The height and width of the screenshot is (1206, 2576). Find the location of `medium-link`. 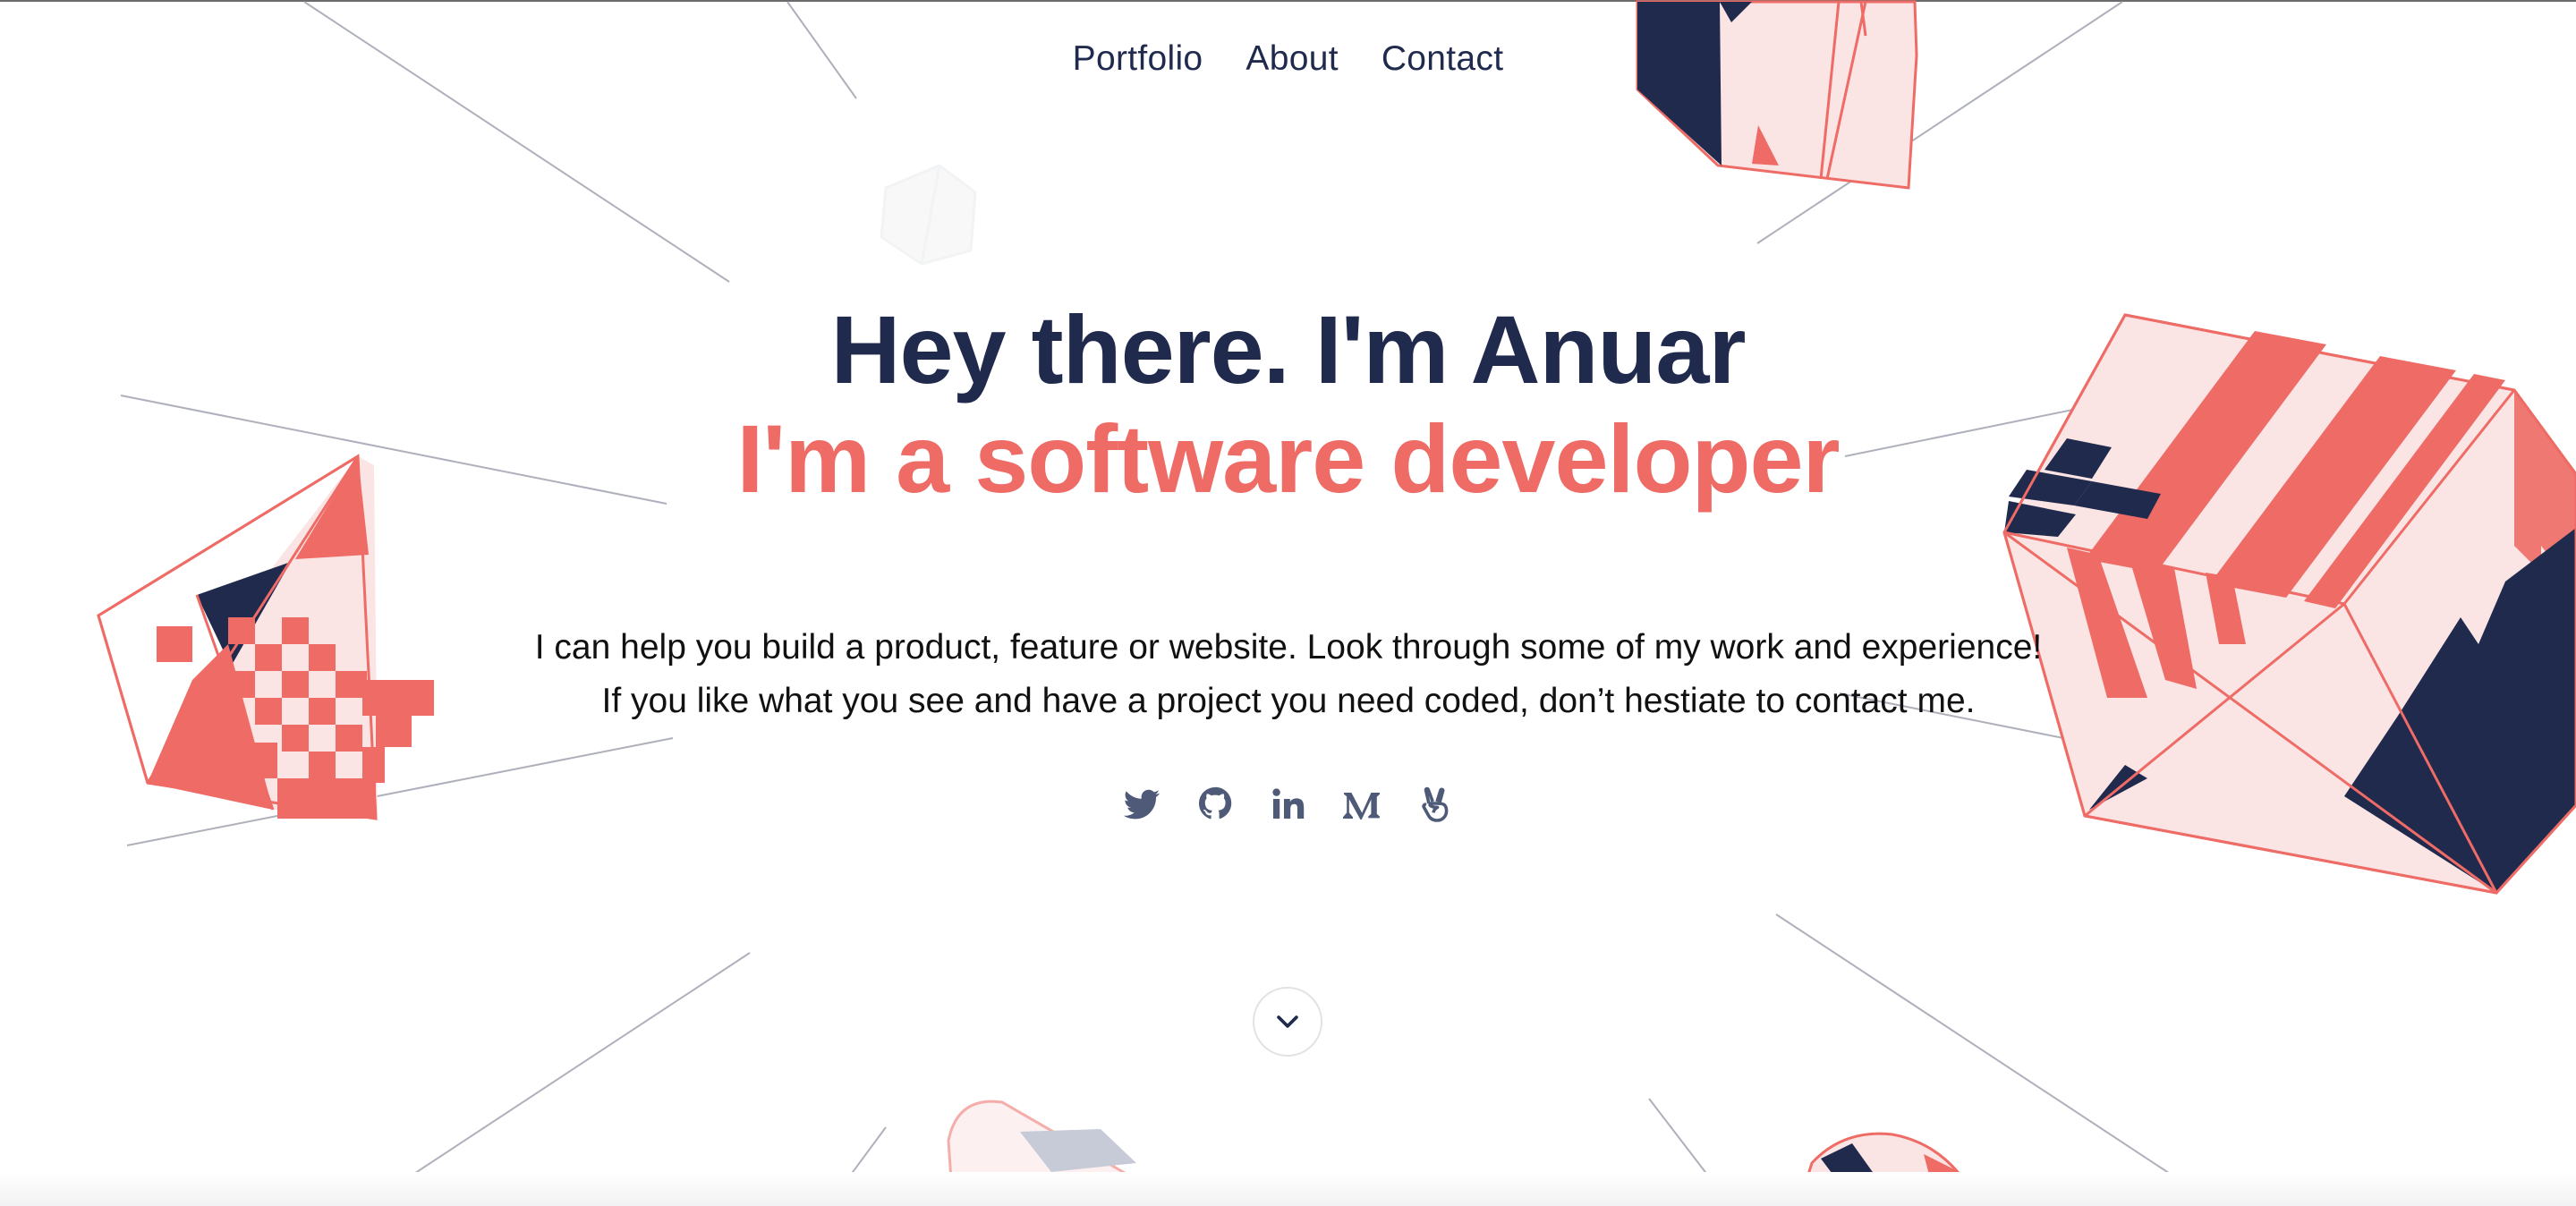

medium-link is located at coordinates (1361, 804).